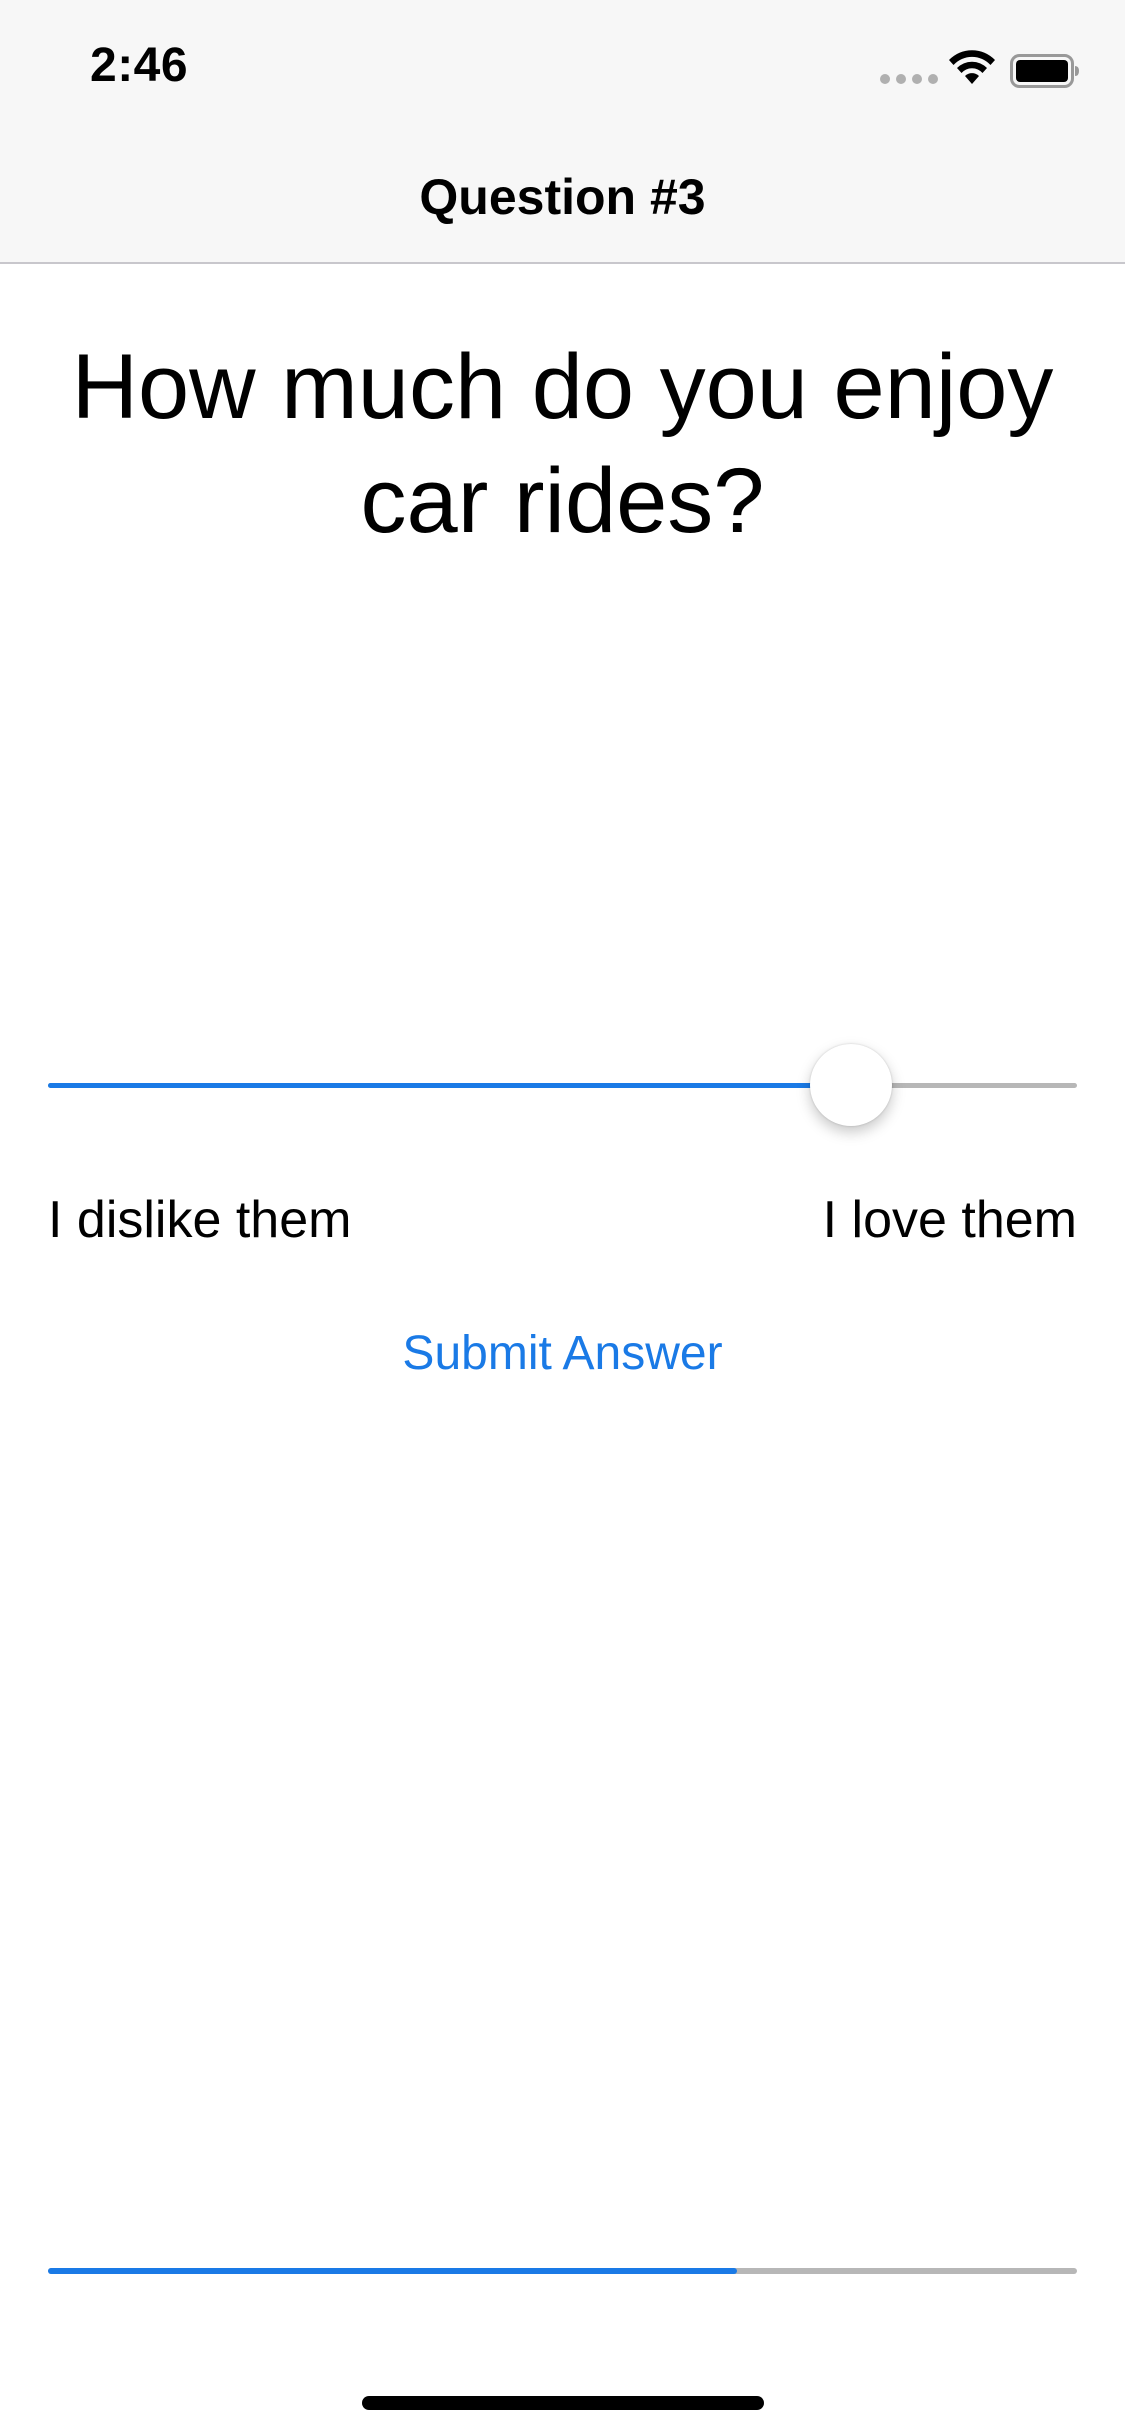  I want to click on question-text: How much do you enjoy car rides?, so click(562, 444).